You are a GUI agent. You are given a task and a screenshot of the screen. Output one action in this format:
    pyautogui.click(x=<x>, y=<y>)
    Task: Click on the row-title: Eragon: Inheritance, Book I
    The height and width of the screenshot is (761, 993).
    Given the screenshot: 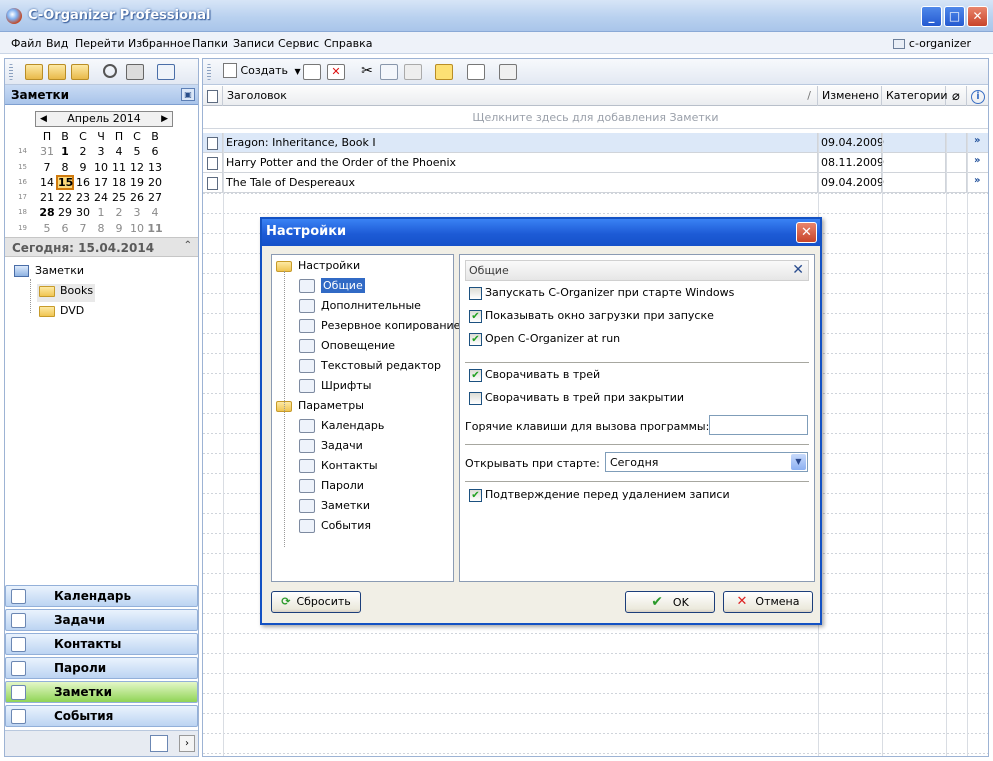 What is the action you would take?
    pyautogui.click(x=520, y=143)
    